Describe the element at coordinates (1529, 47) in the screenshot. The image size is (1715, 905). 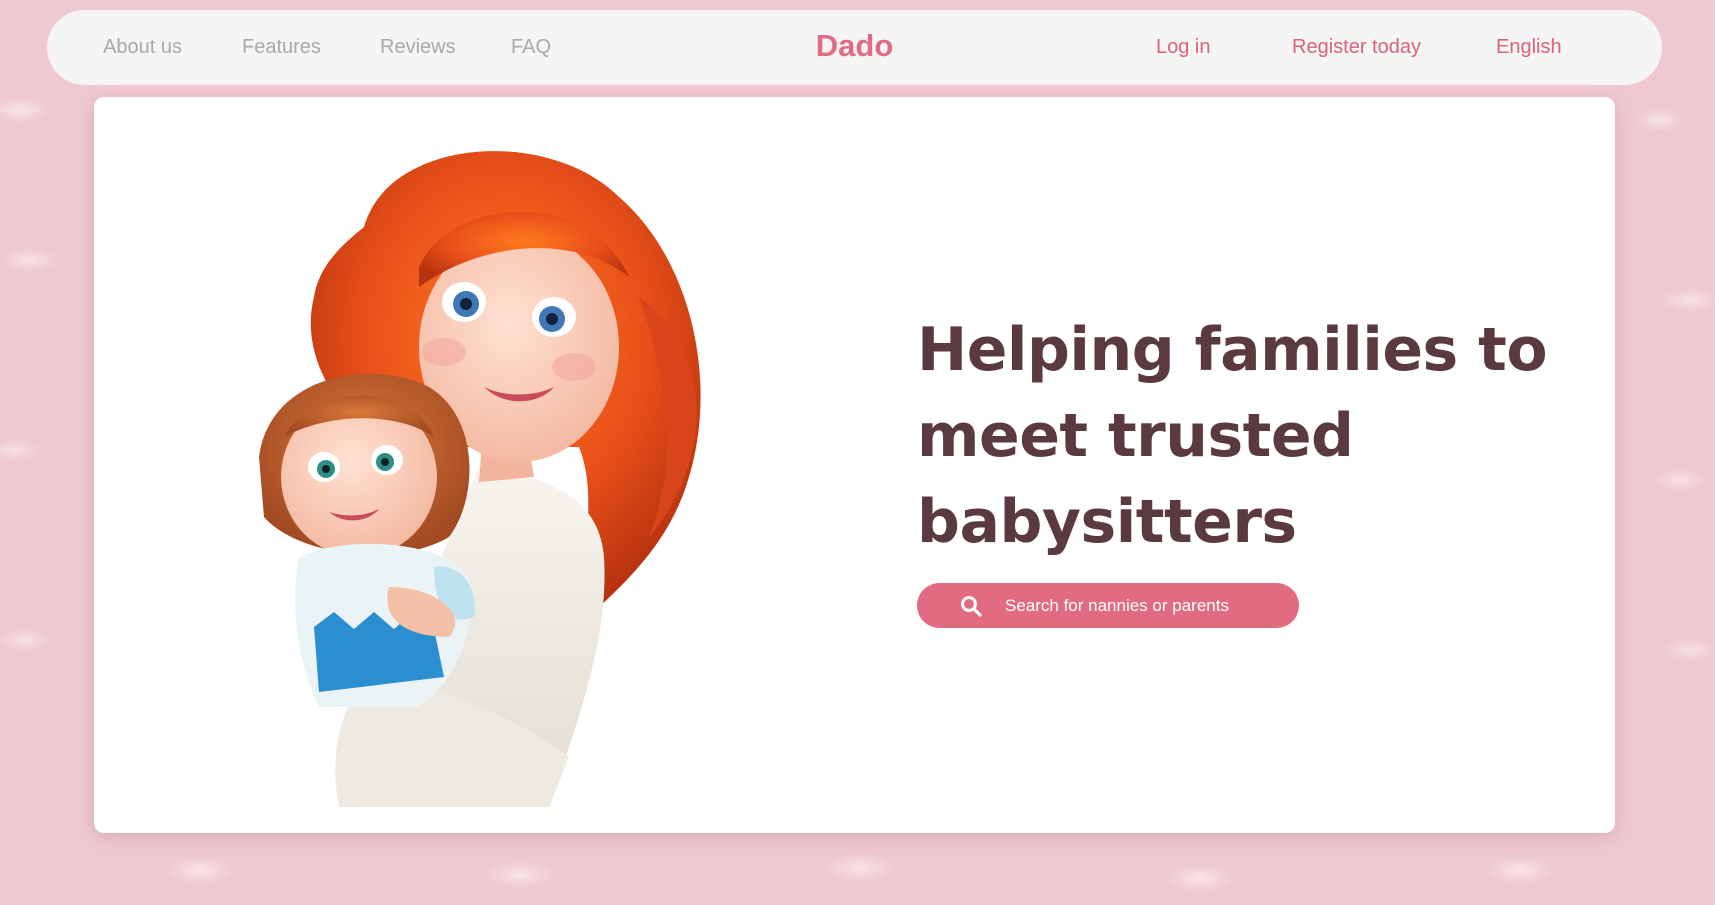
I see `language-selector: English` at that location.